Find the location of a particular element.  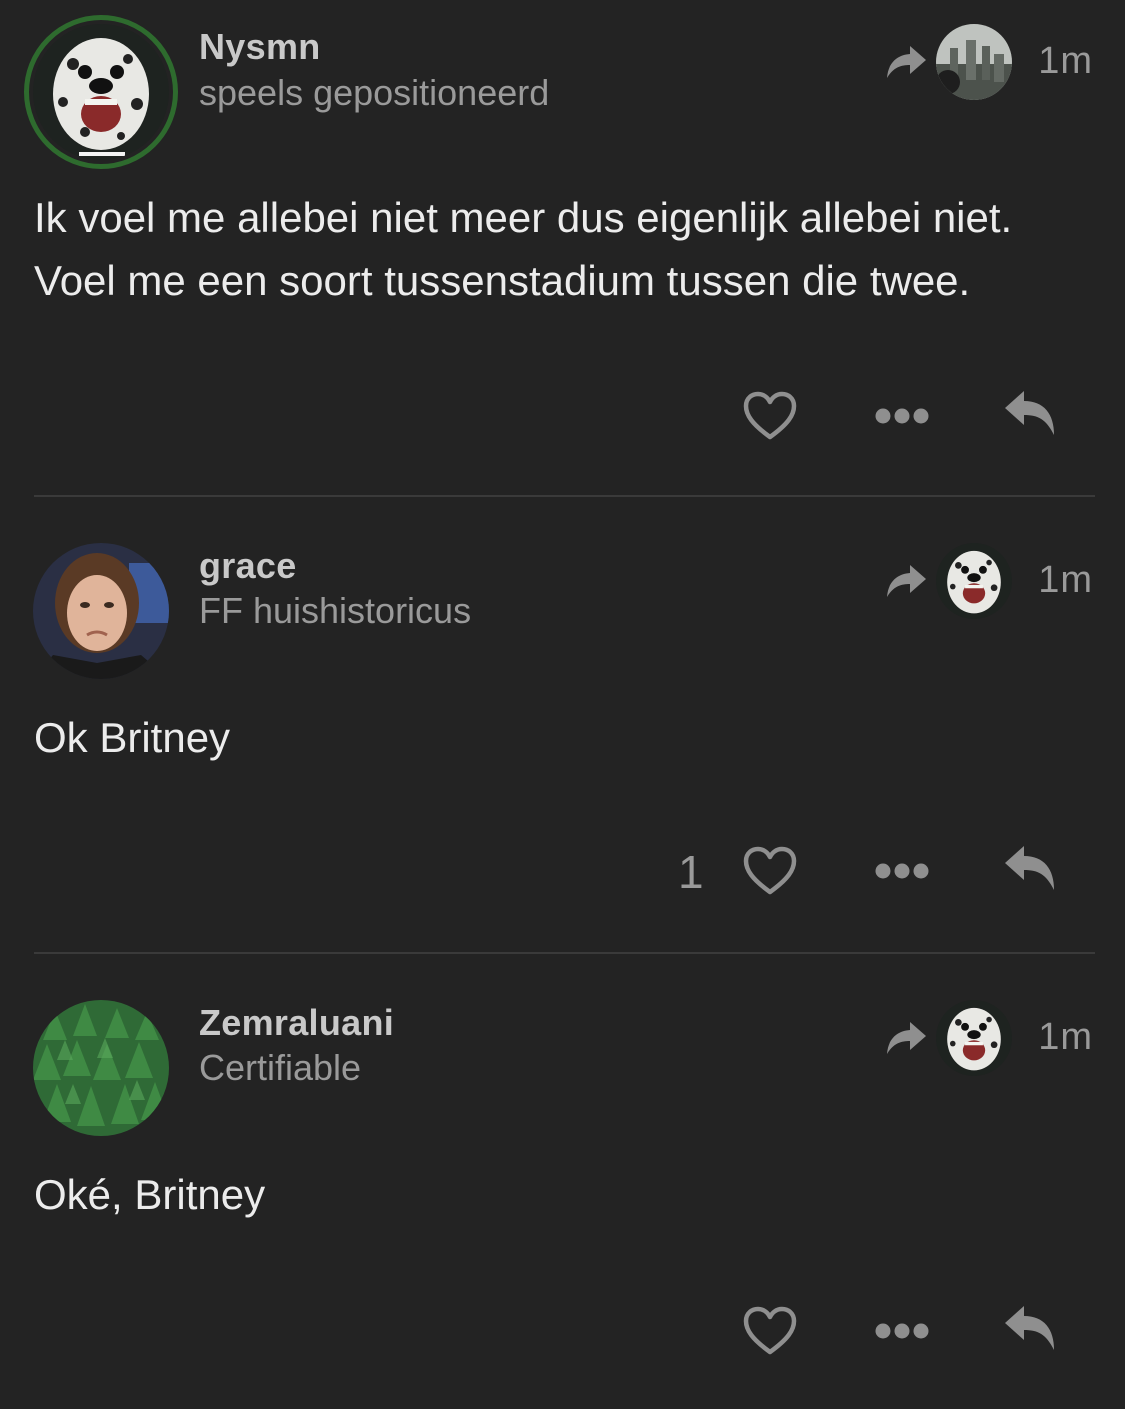

username: Zemraluani is located at coordinates (296, 1023).